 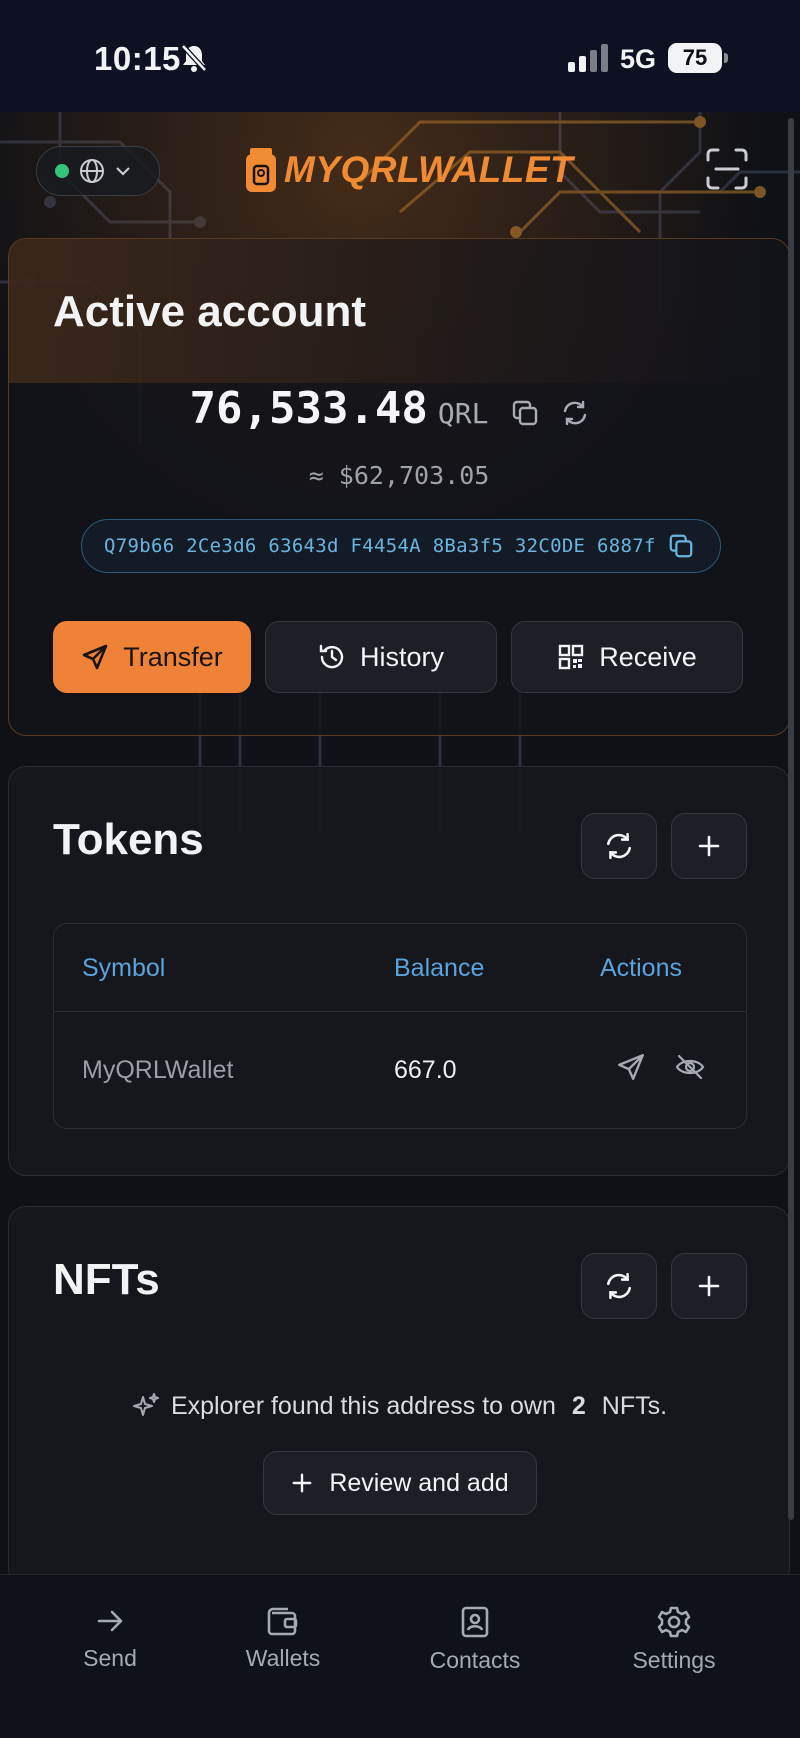 What do you see at coordinates (110, 1658) in the screenshot?
I see `nav-send-label: Send` at bounding box center [110, 1658].